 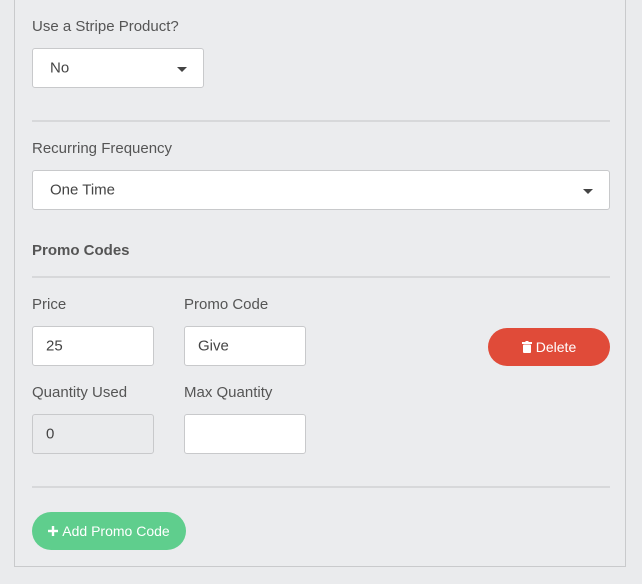 What do you see at coordinates (526, 347) in the screenshot?
I see `trash-icon` at bounding box center [526, 347].